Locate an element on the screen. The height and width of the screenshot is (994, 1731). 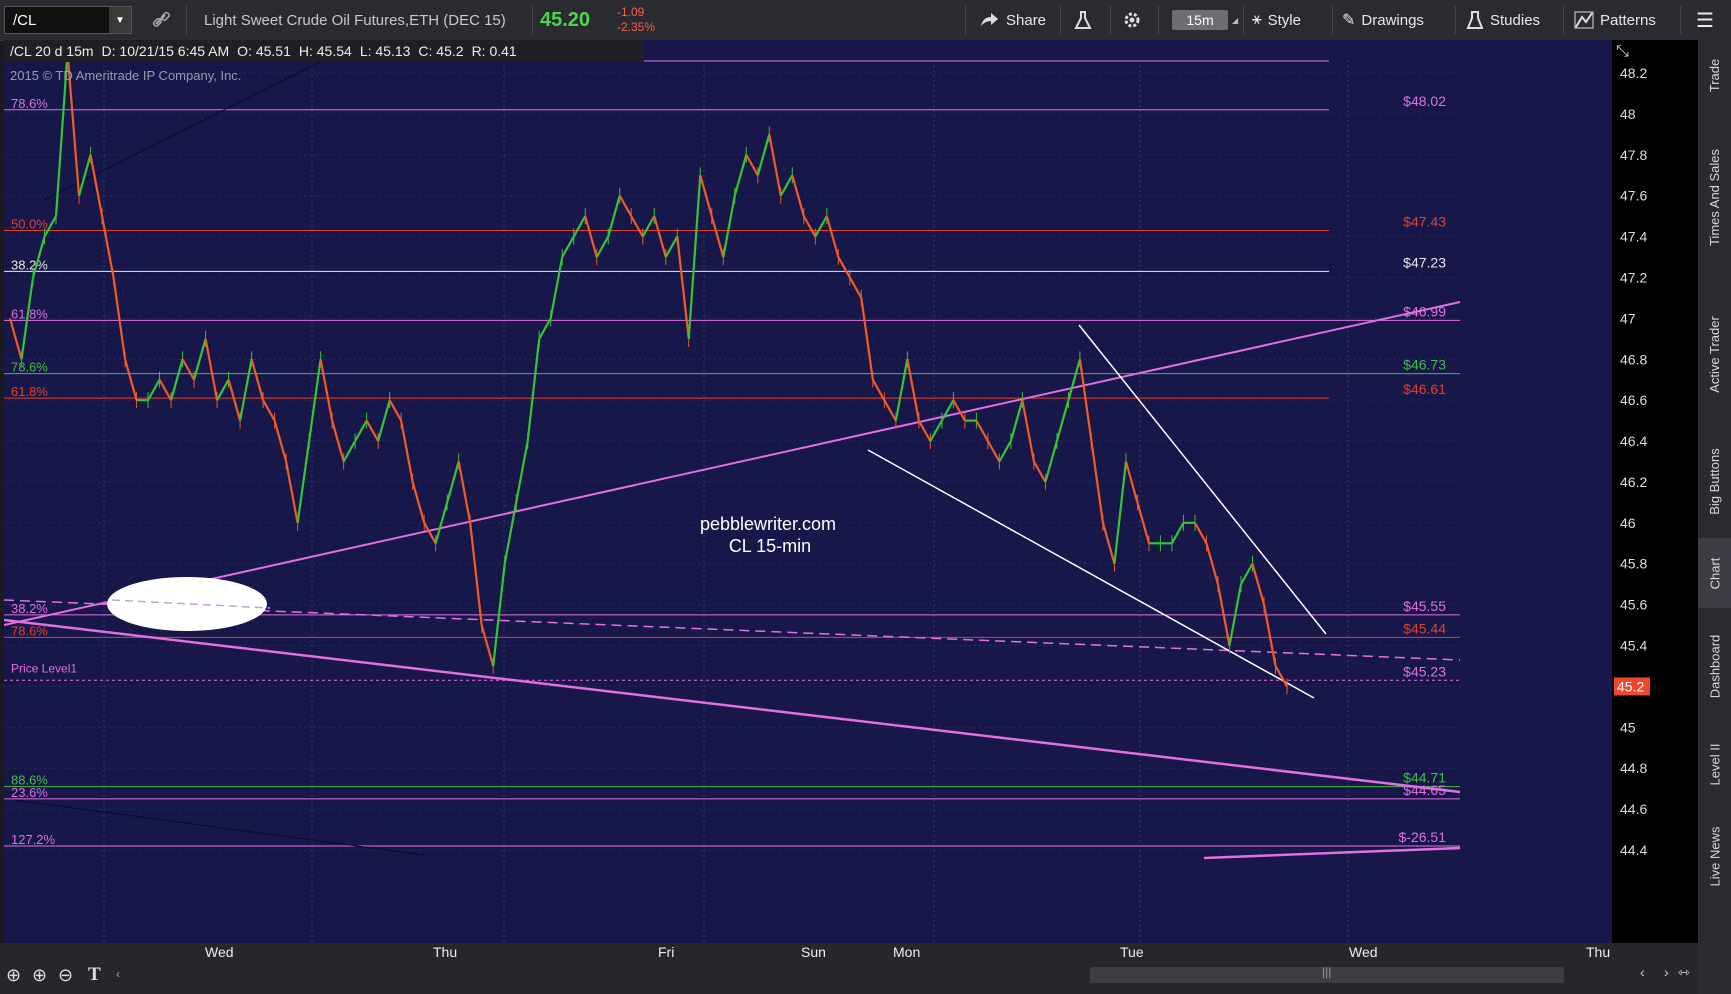
sidetab-label: Live News is located at coordinates (1714, 856).